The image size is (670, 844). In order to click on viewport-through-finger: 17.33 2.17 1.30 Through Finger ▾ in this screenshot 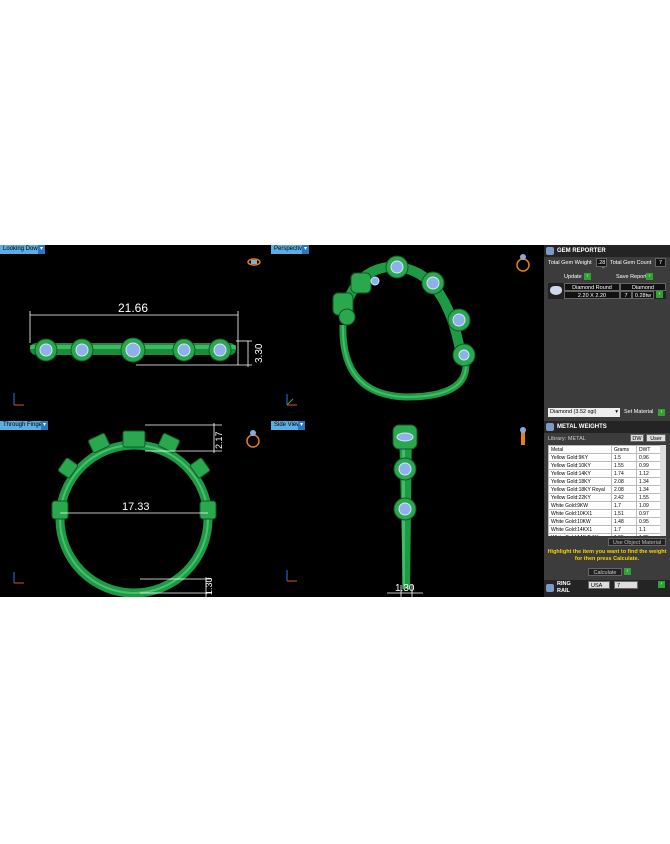, I will do `click(134, 509)`.